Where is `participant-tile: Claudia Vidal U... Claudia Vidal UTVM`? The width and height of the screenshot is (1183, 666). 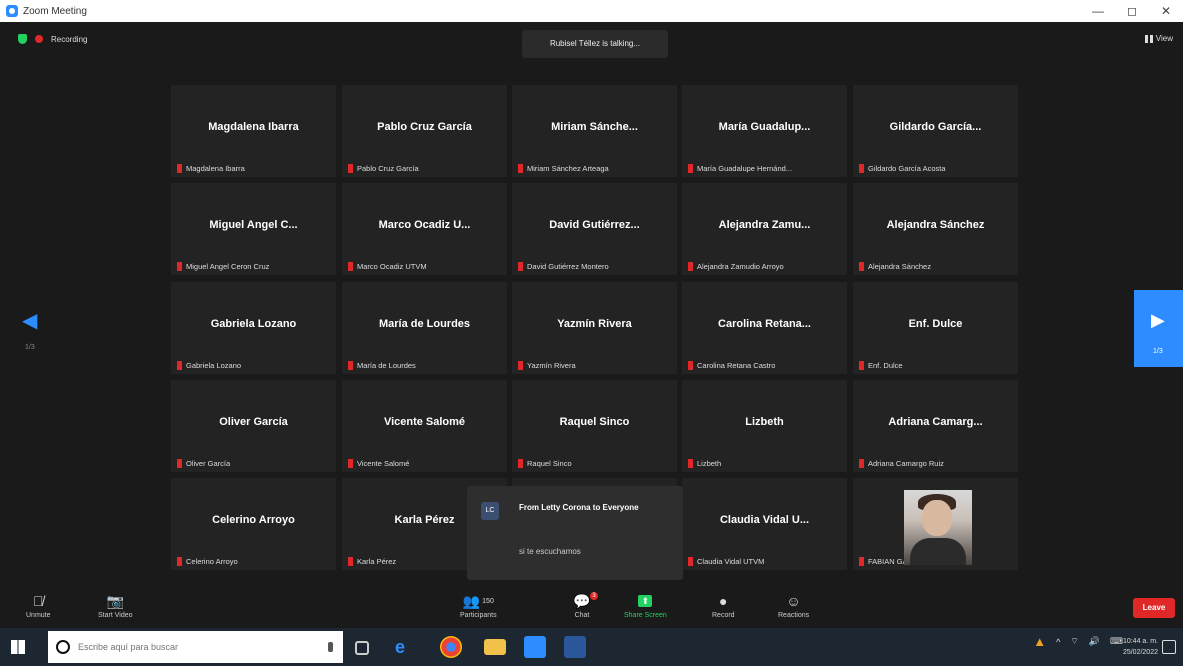
participant-tile: Claudia Vidal U... Claudia Vidal UTVM is located at coordinates (764, 524).